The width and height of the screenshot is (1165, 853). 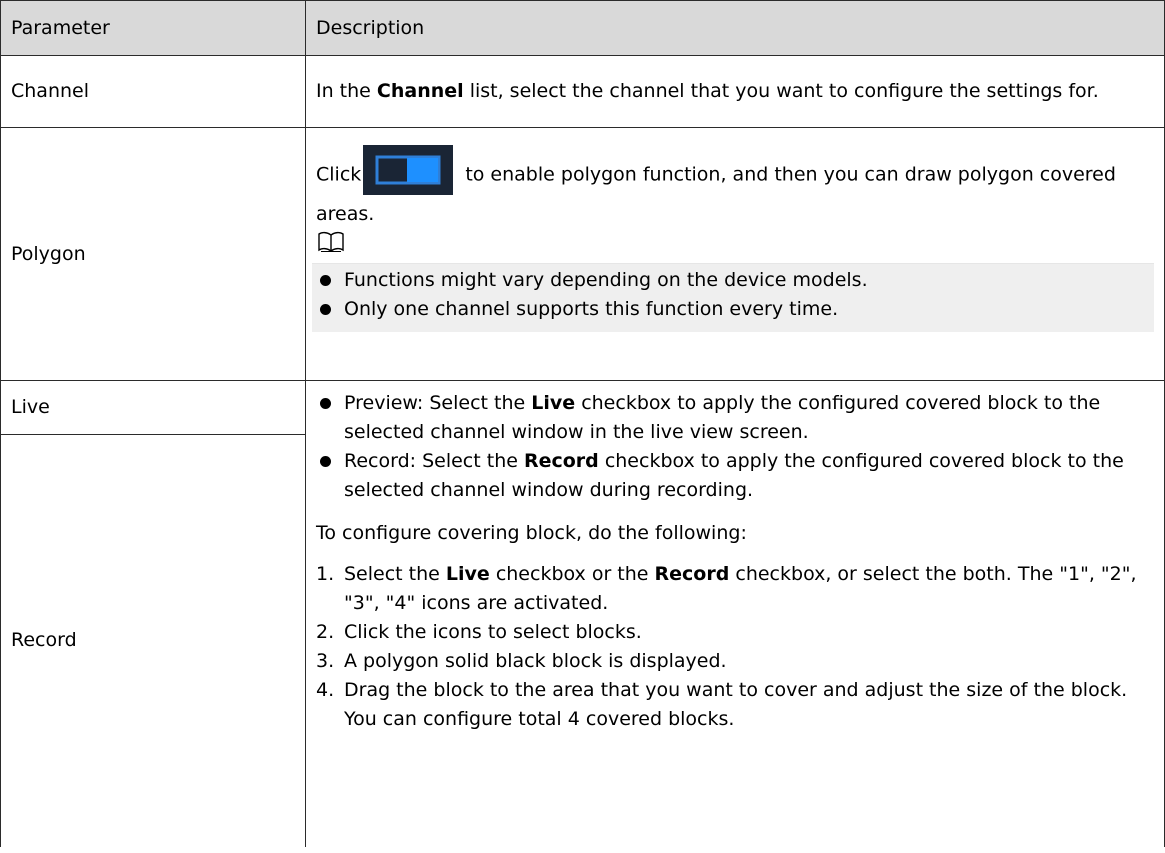 What do you see at coordinates (325, 632) in the screenshot?
I see `step-number: 2.` at bounding box center [325, 632].